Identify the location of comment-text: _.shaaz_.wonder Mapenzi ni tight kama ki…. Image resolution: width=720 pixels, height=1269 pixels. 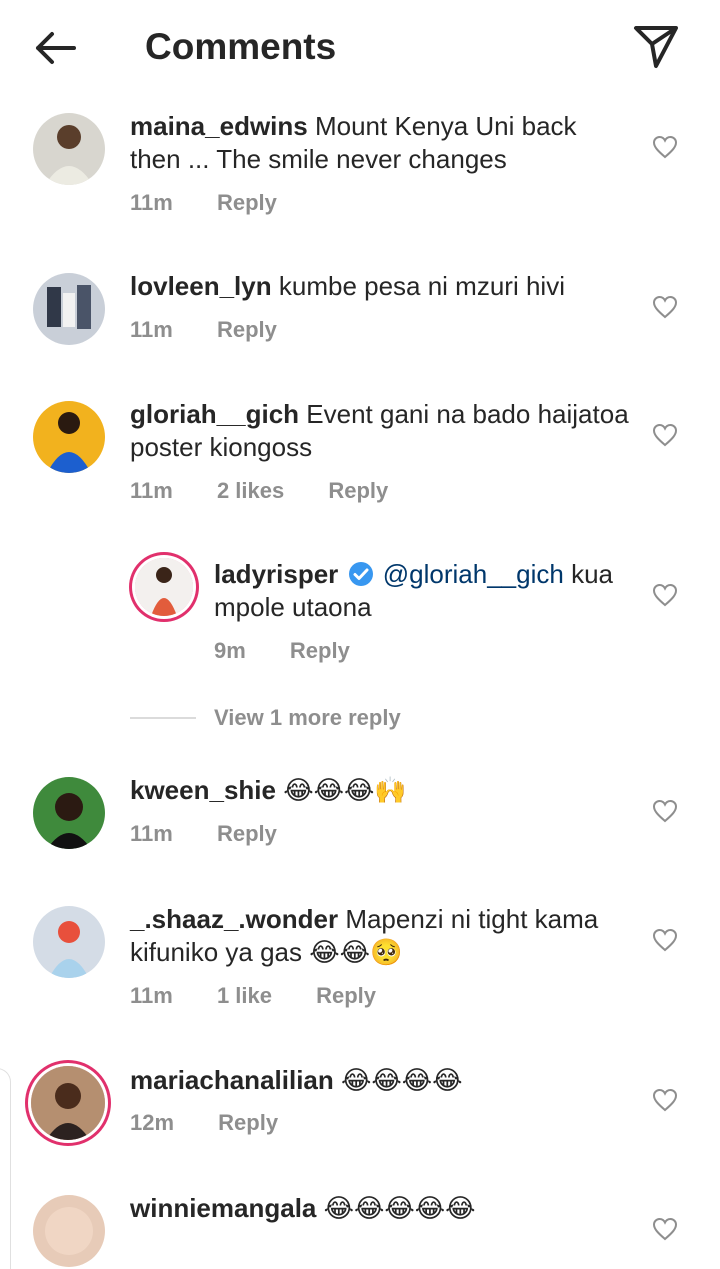
(380, 936).